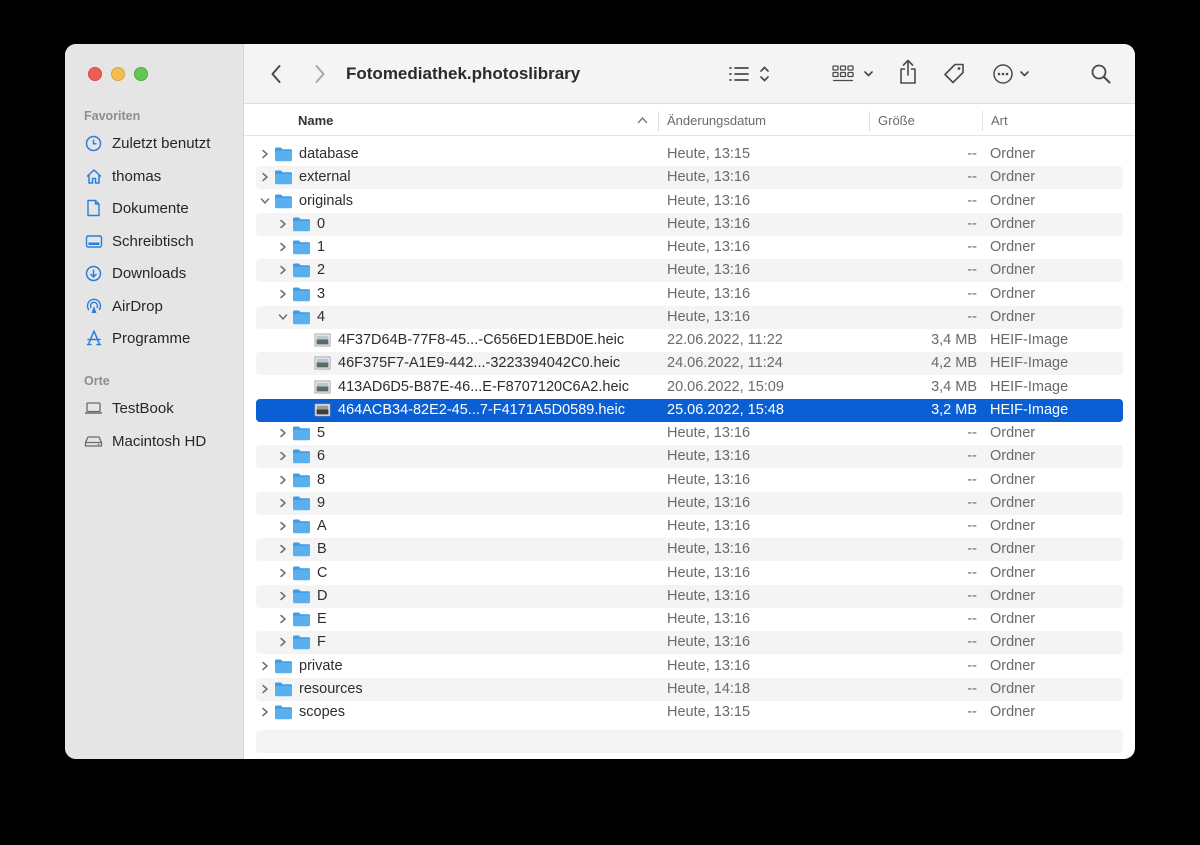  I want to click on folder-row: 0 Heute, 13:16 -- Ordner, so click(689, 224).